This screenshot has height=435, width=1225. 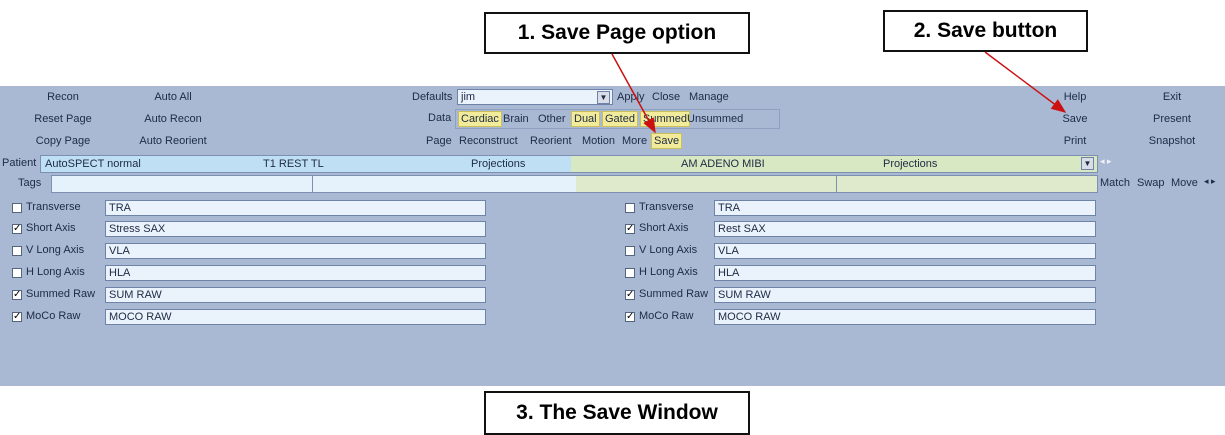 I want to click on callout-save-page-option: 1. Save Page option, so click(x=617, y=33).